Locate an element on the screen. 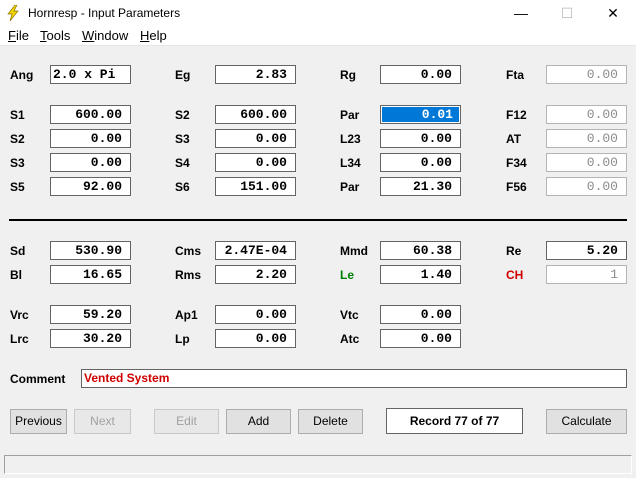 This screenshot has height=478, width=636. record-indicator: Record 77 of 77 is located at coordinates (454, 421).